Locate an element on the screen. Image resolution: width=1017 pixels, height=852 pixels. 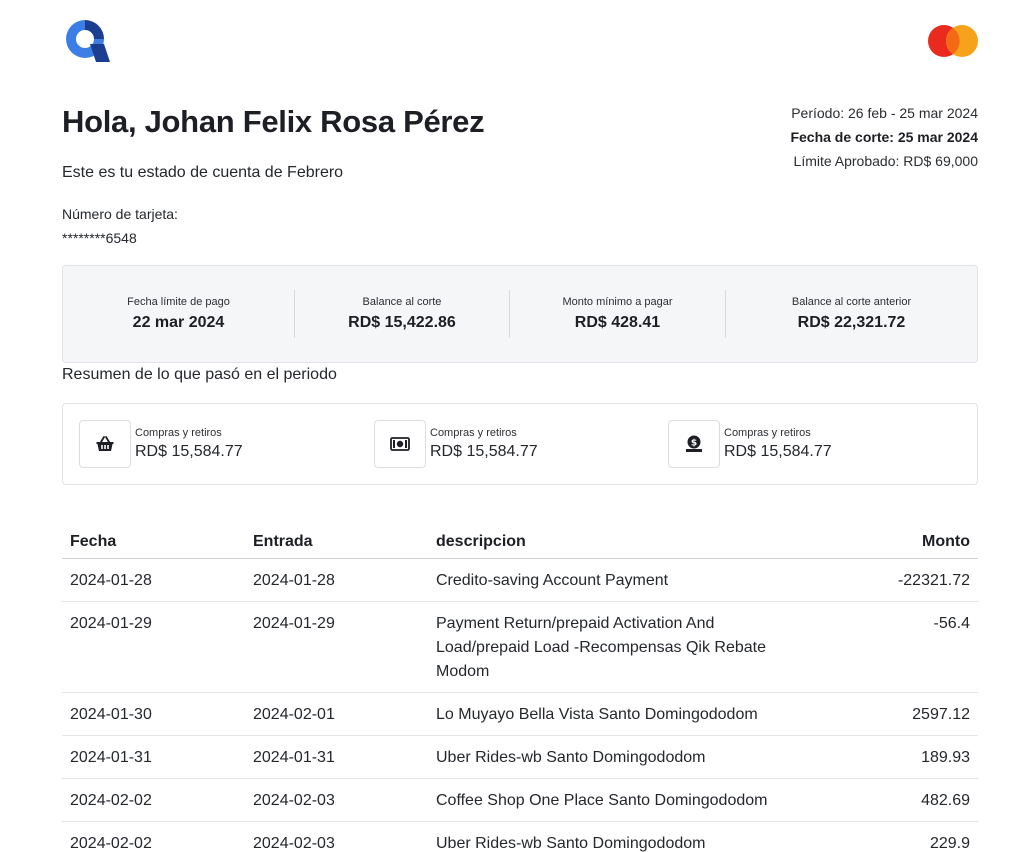
cell-description: Lo Muyayo Bella Vista Santo Domingododom is located at coordinates (623, 714).